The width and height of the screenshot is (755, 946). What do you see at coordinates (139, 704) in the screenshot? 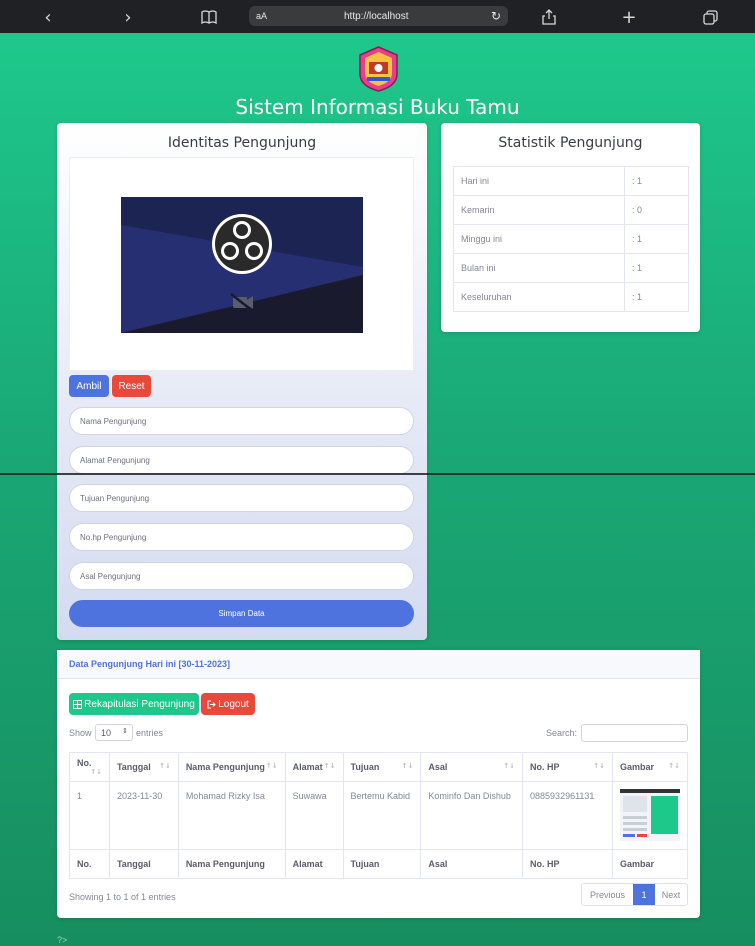
I see `recap-button-label: Rekapitulasi Pengunjung` at bounding box center [139, 704].